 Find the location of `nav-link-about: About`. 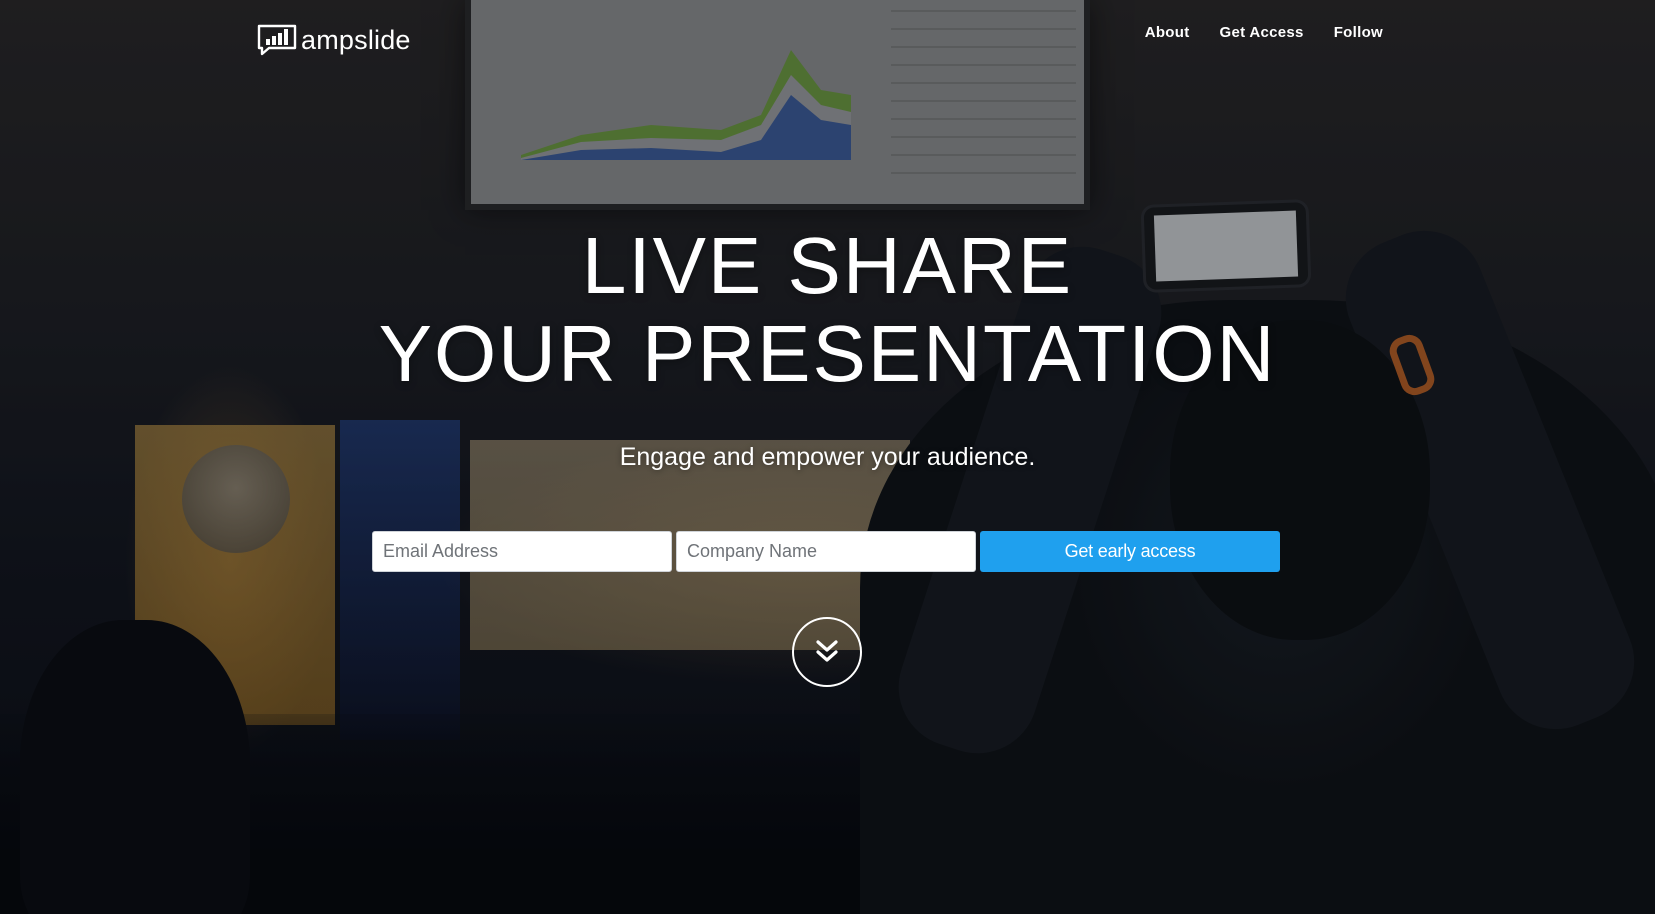

nav-link-about: About is located at coordinates (1167, 32).